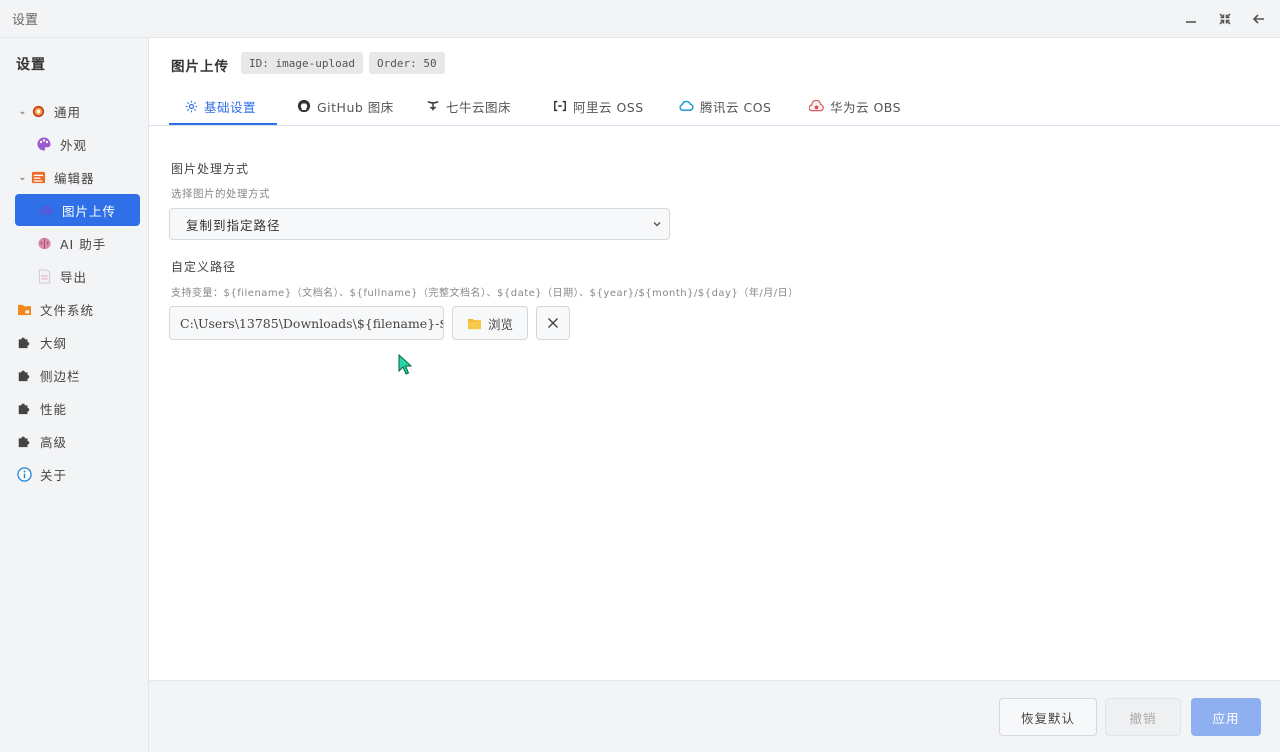 The image size is (1280, 752). Describe the element at coordinates (74, 277) in the screenshot. I see `sidebar-item-label: 导出` at that location.